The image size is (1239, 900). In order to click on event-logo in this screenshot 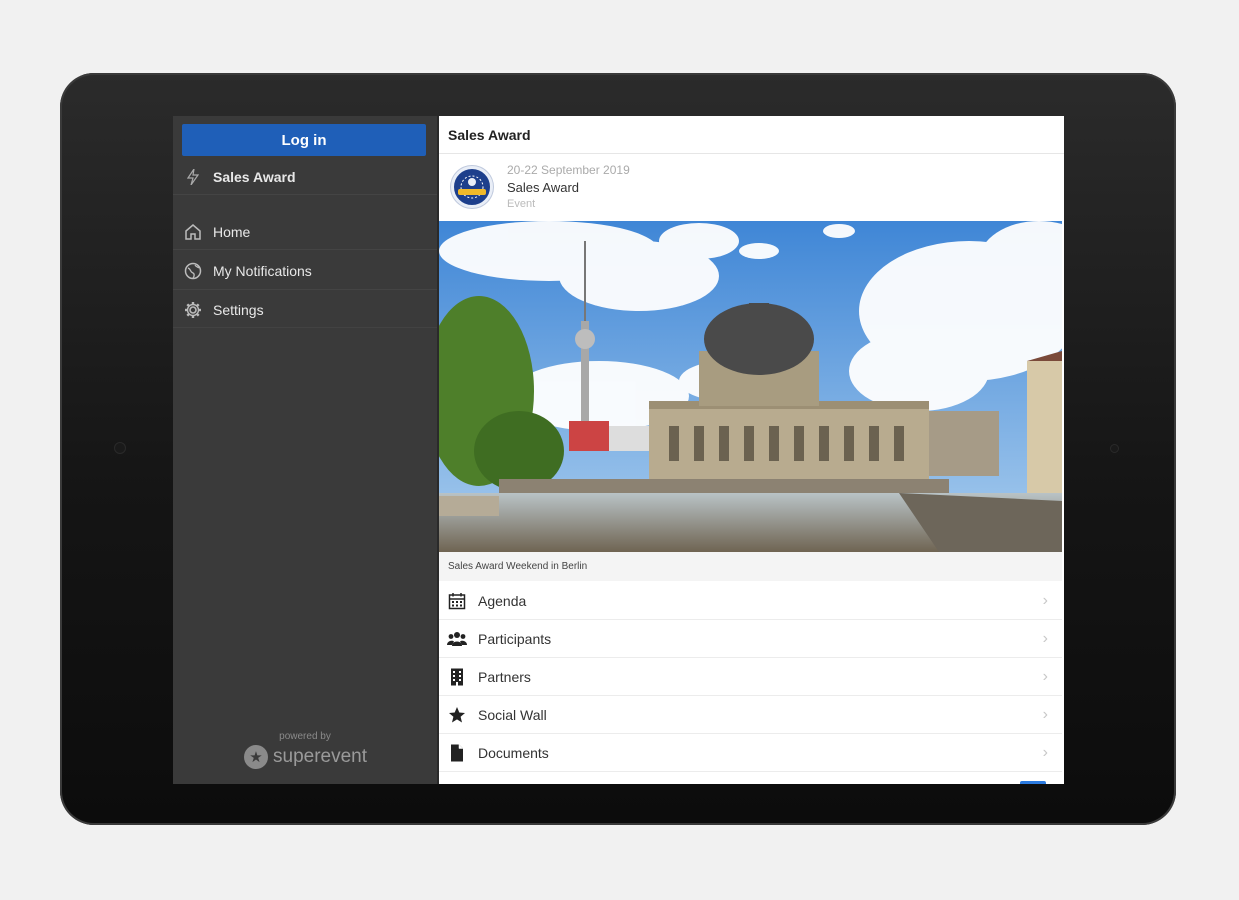, I will do `click(472, 187)`.